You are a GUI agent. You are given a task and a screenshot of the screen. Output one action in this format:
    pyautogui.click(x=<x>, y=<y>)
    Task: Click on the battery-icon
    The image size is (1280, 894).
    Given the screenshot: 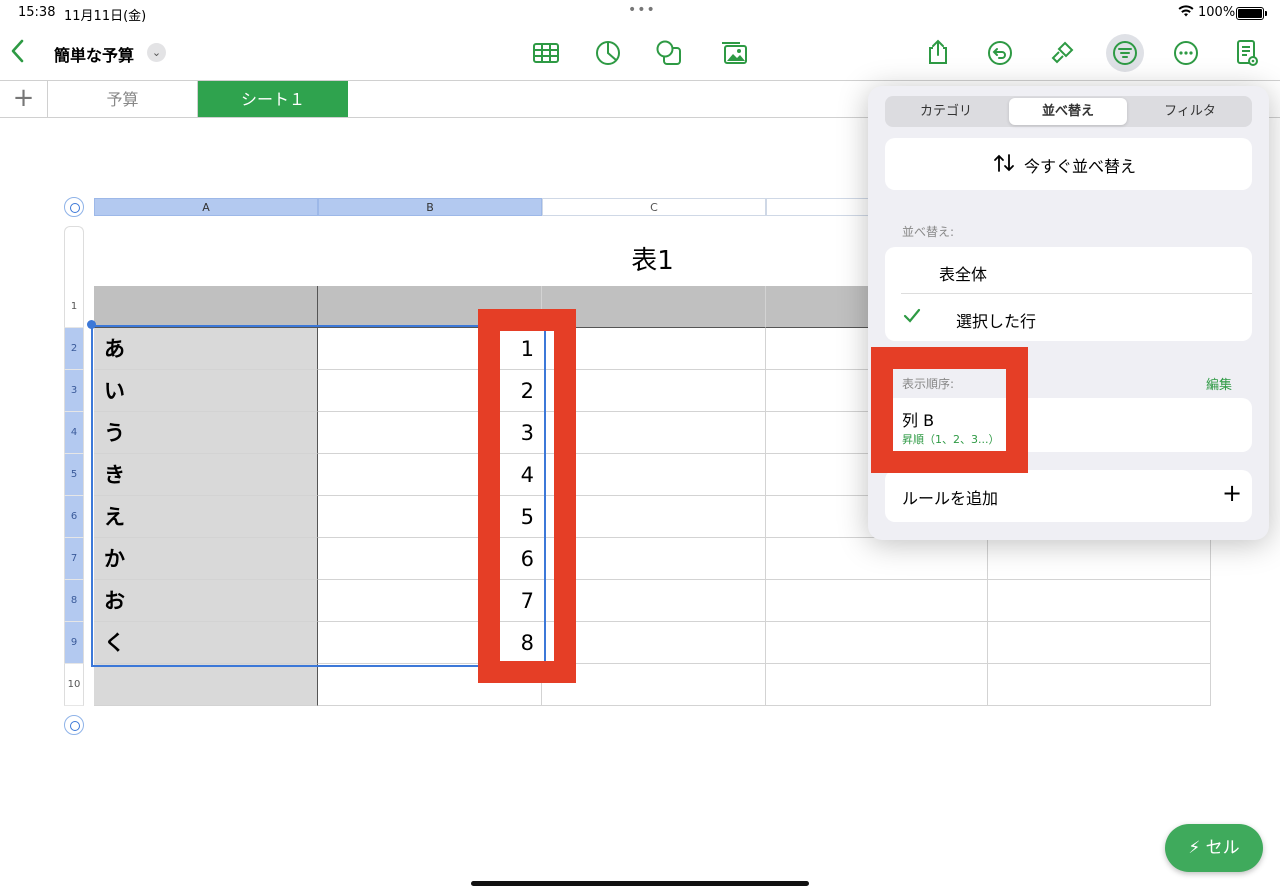 What is the action you would take?
    pyautogui.click(x=1251, y=13)
    